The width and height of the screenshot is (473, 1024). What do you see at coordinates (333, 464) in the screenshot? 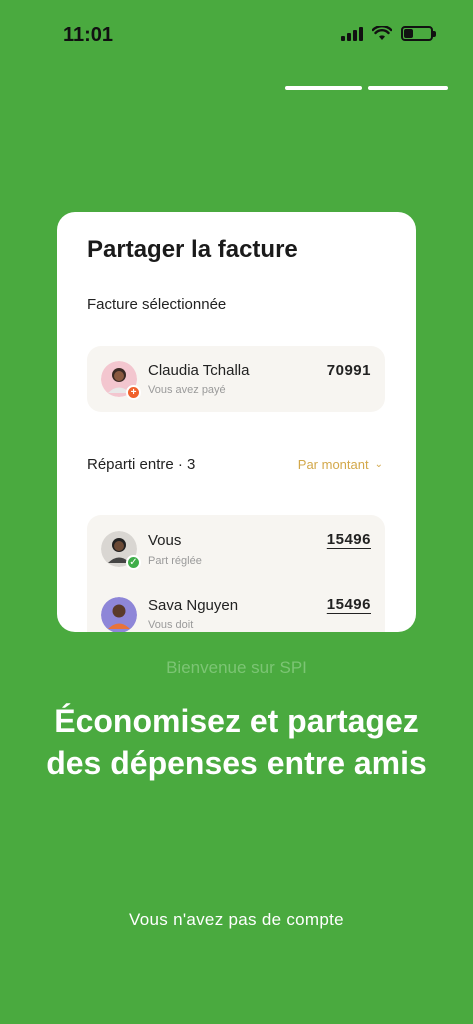
I see `split-mode-label: Par montant` at bounding box center [333, 464].